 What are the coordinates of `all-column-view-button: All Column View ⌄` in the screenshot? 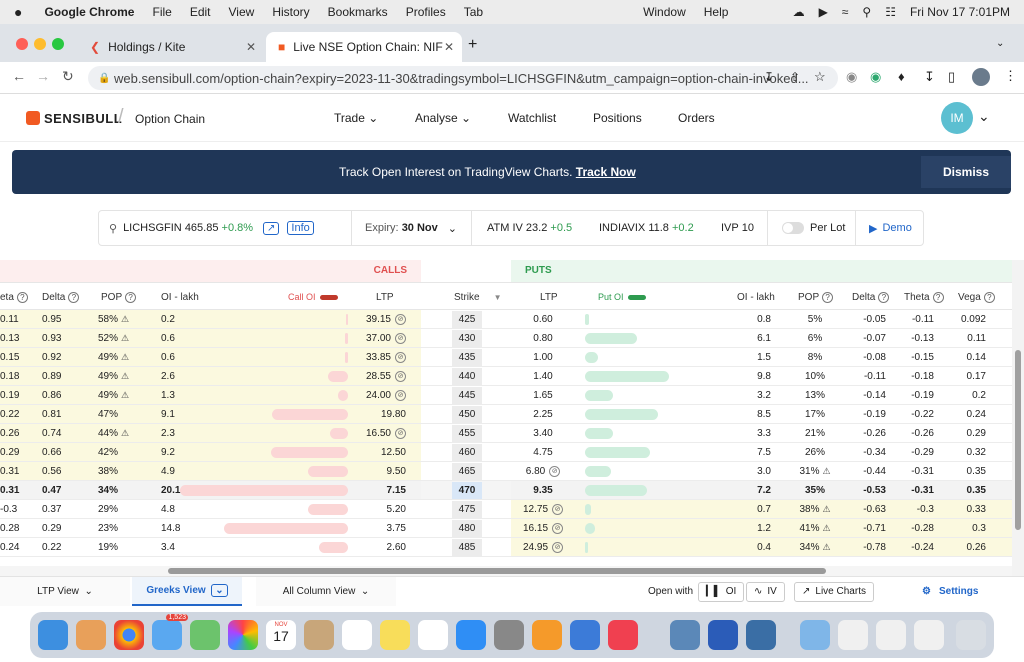 It's located at (326, 591).